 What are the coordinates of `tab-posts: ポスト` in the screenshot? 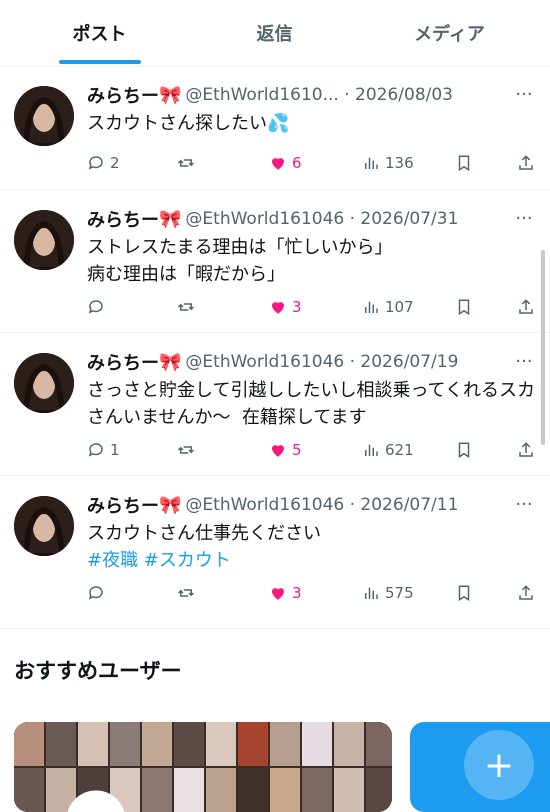 It's located at (99, 33).